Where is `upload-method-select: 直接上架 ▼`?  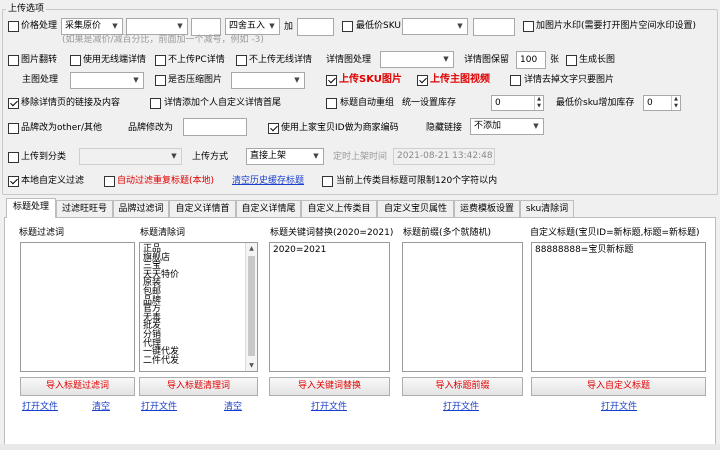 upload-method-select: 直接上架 ▼ is located at coordinates (285, 156).